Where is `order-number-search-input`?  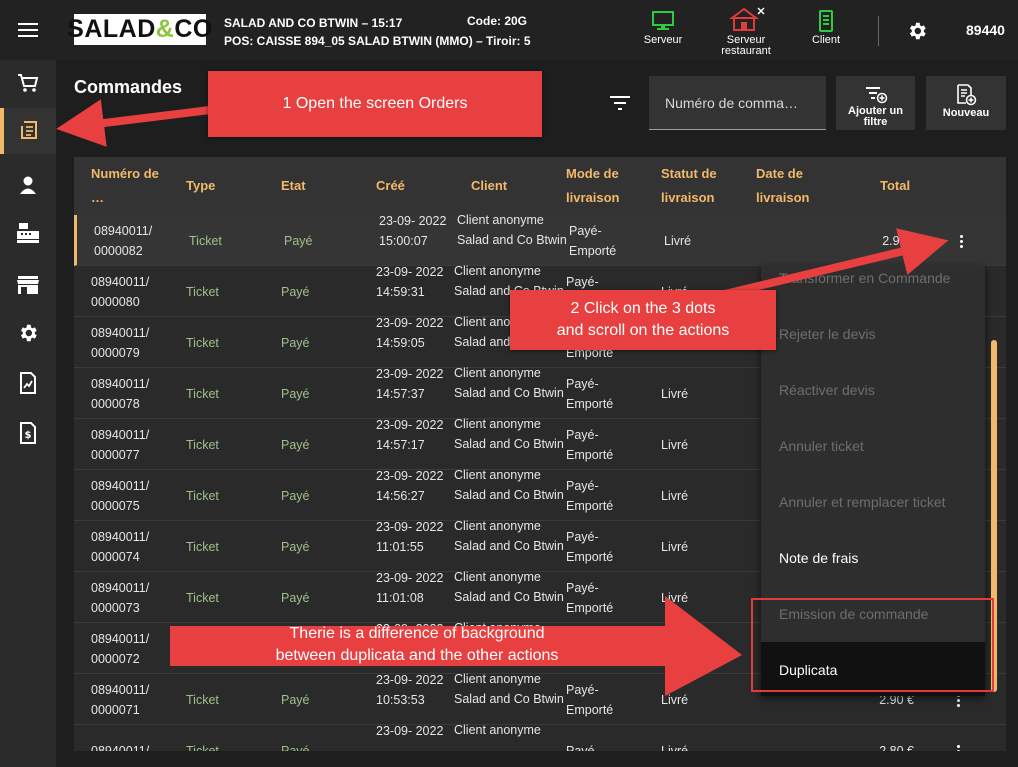
order-number-search-input is located at coordinates (737, 103).